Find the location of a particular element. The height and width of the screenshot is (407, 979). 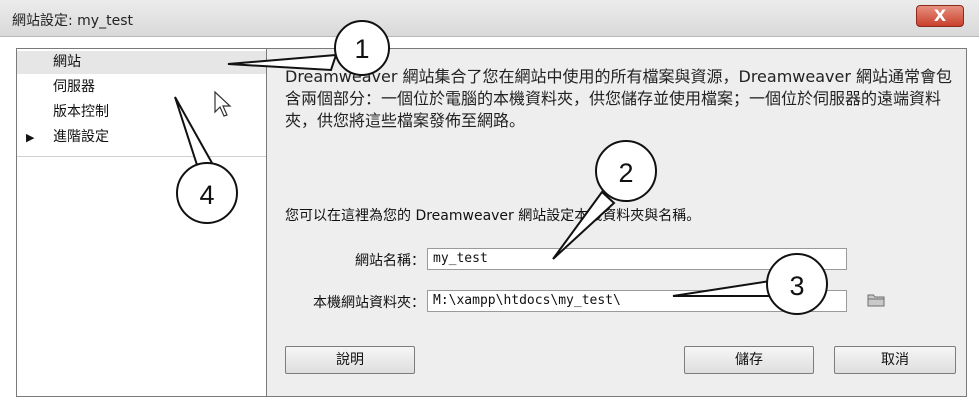

title-bar: 網站設定: my_test X is located at coordinates (489, 18).